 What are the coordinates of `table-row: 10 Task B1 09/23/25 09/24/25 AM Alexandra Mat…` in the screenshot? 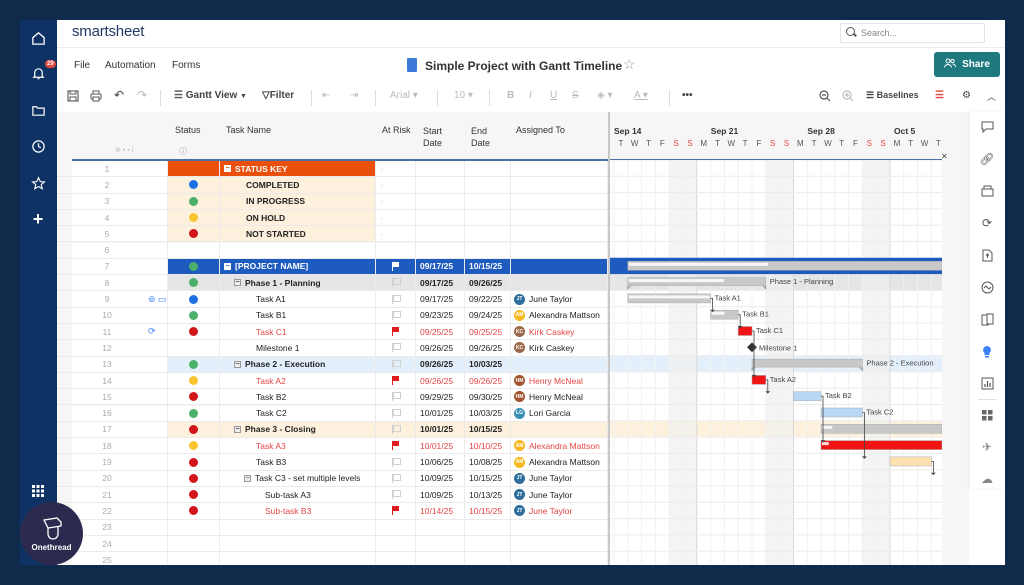 It's located at (332, 315).